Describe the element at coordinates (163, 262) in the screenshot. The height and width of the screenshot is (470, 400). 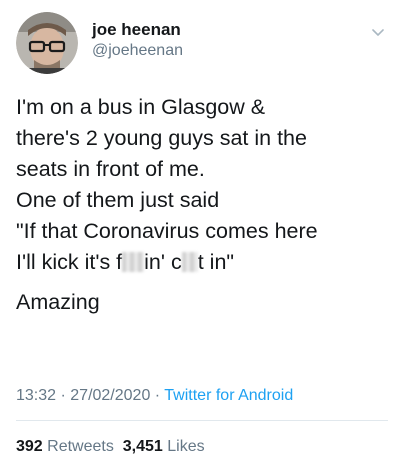
I see `tweet-text-part: in' c` at that location.